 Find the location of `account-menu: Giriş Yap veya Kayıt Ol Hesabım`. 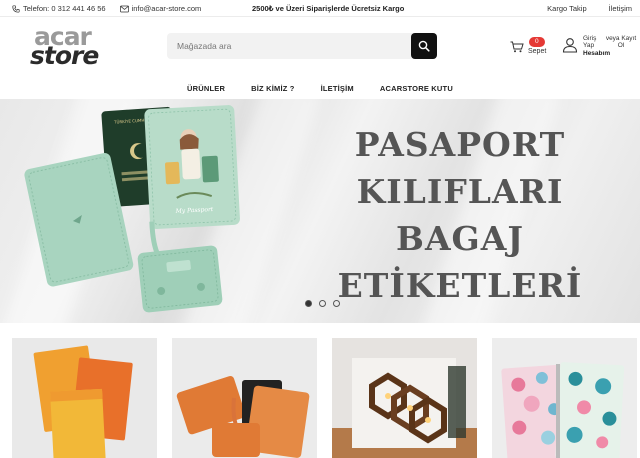

account-menu: Giriş Yap veya Kayıt Ol Hesabım is located at coordinates (601, 50).